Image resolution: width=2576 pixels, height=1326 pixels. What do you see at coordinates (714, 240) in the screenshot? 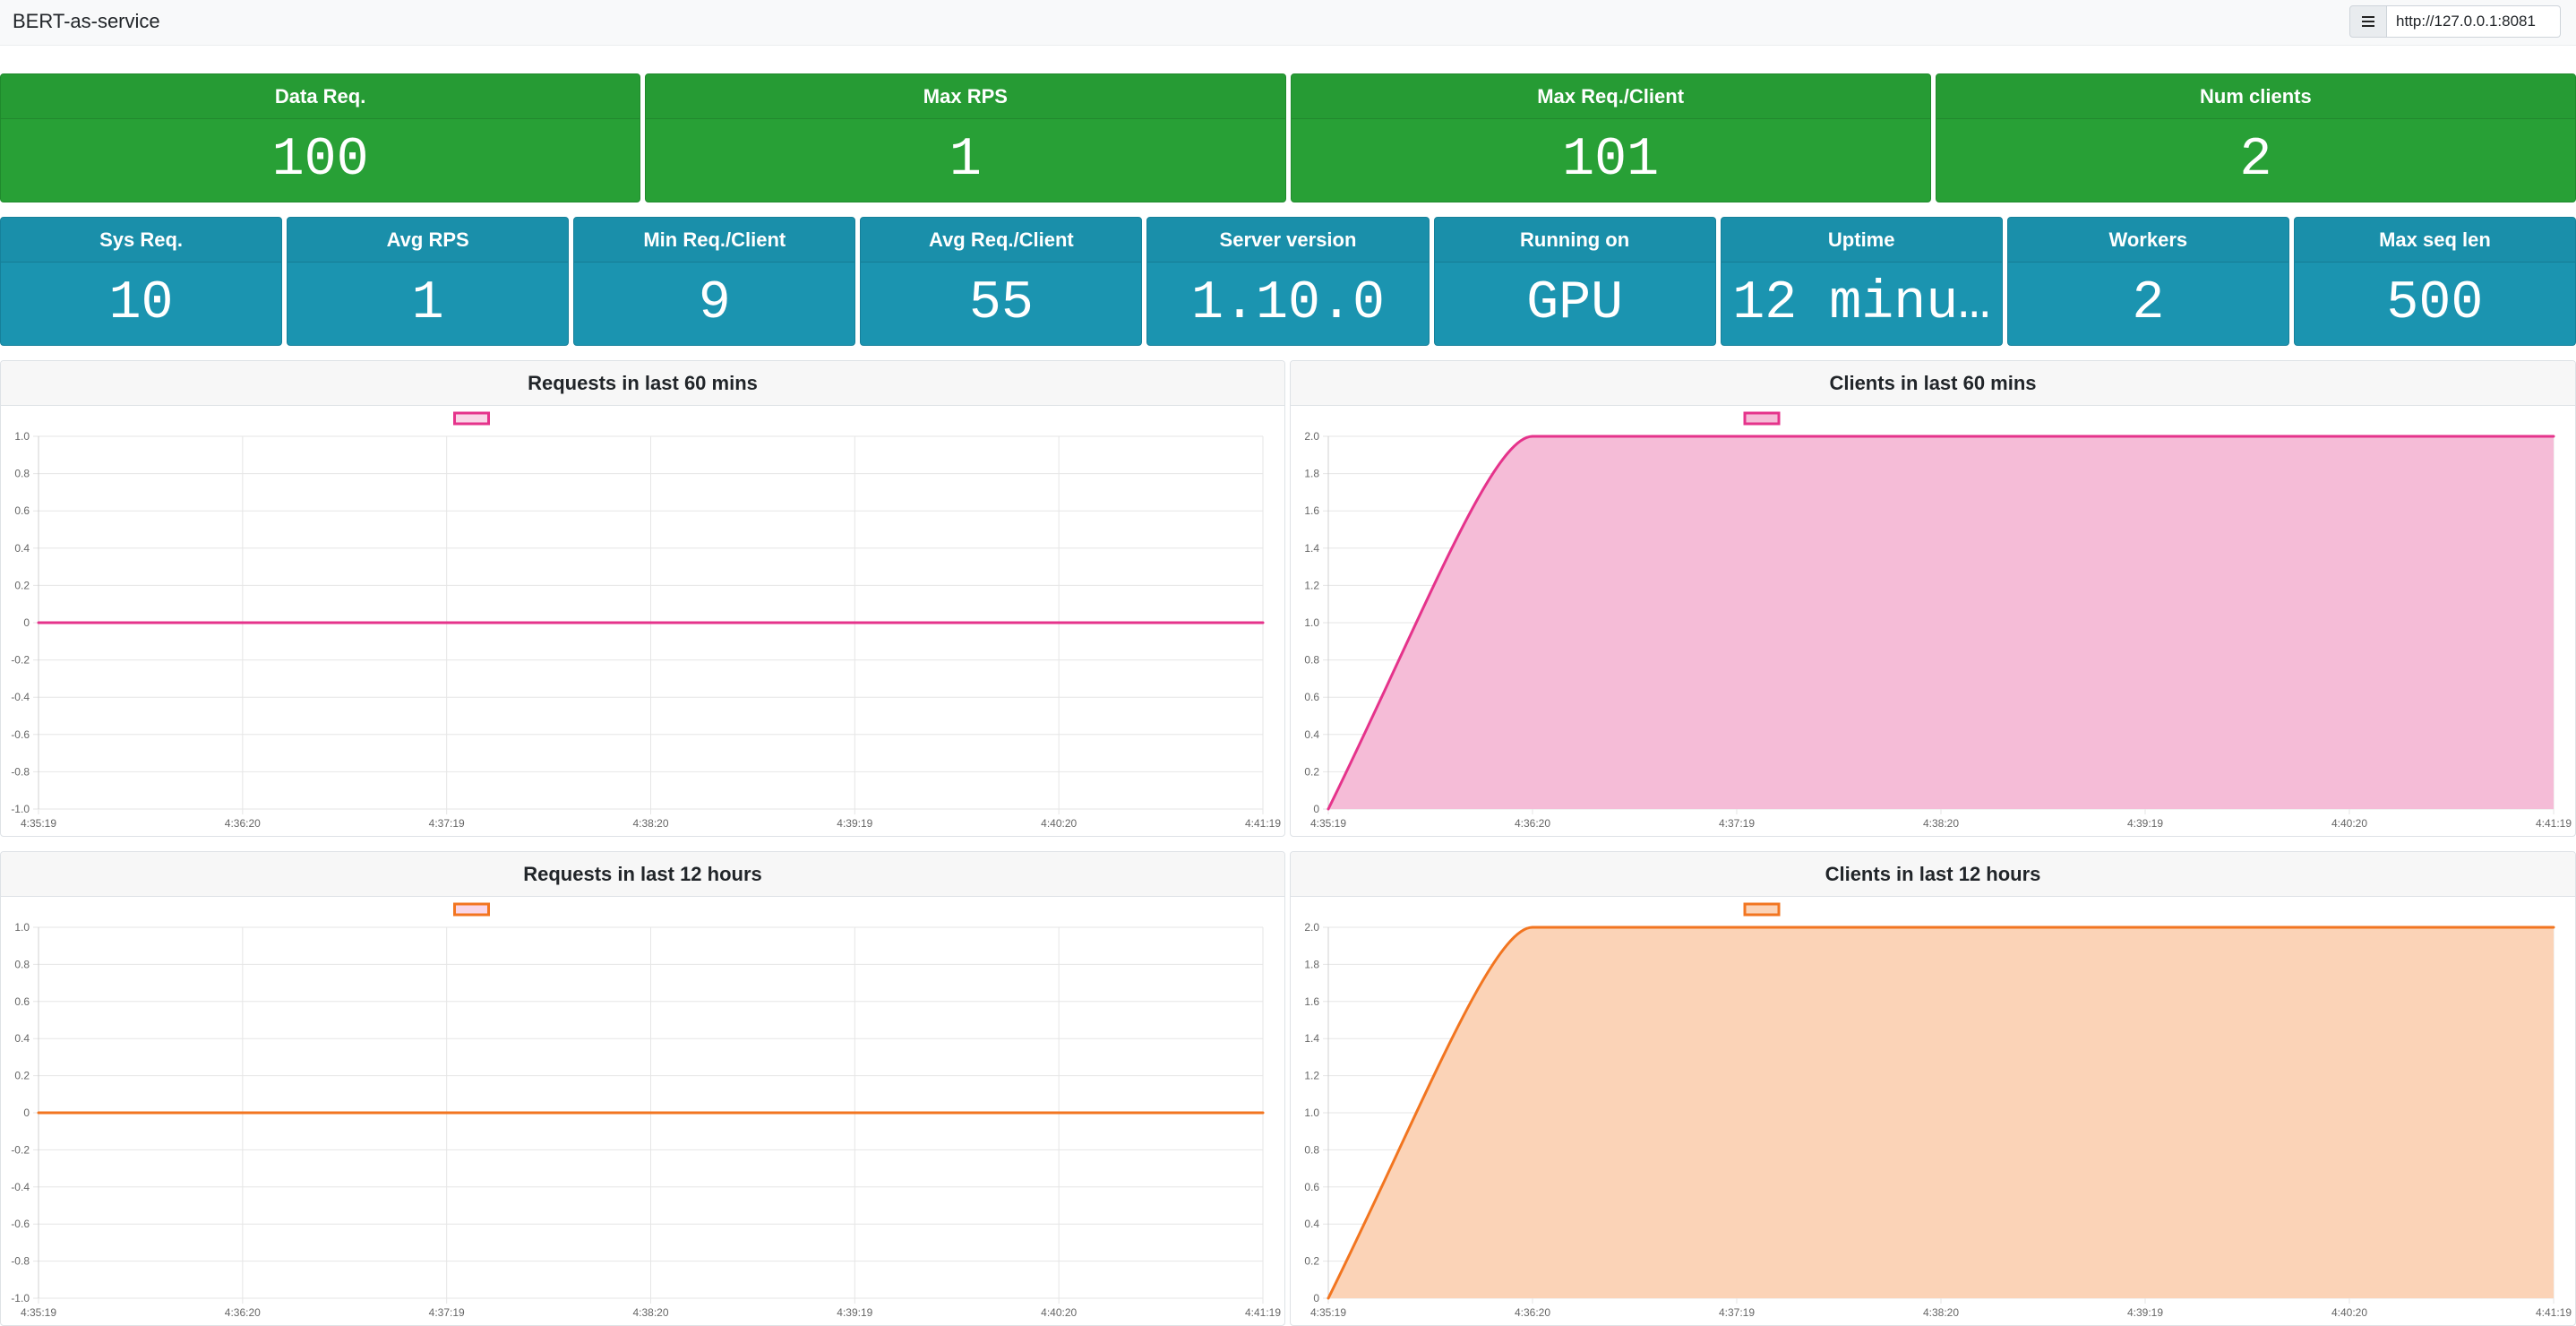
I see `stat-label: Min Req./Client` at bounding box center [714, 240].